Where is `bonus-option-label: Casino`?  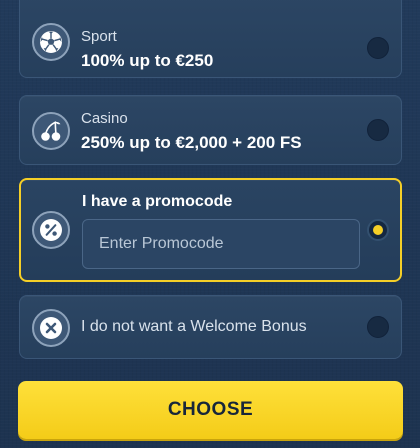 bonus-option-label: Casino is located at coordinates (104, 118).